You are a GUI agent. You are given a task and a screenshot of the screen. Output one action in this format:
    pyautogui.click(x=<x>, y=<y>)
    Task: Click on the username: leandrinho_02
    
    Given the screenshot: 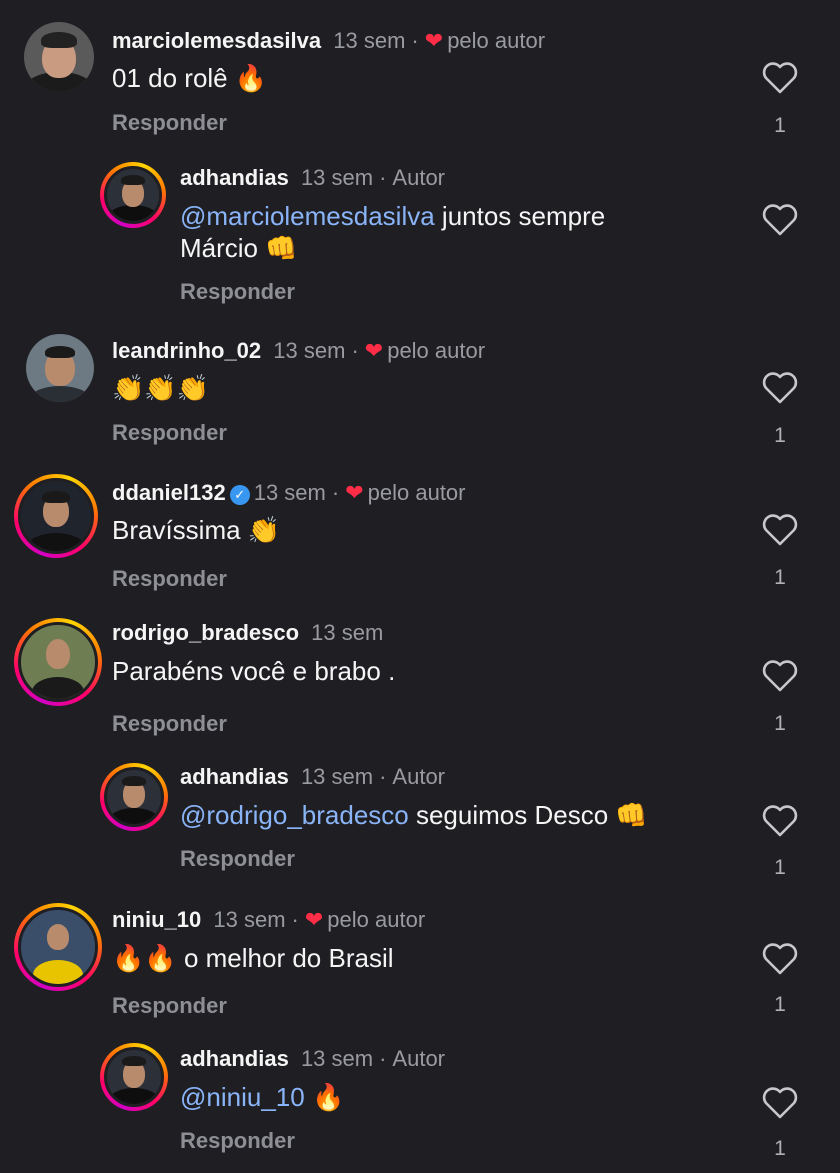 What is the action you would take?
    pyautogui.click(x=186, y=350)
    